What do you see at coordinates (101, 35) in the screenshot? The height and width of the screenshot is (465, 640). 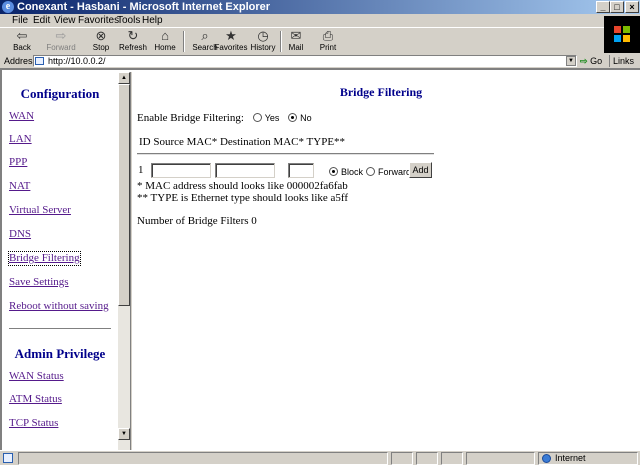 I see `stop-icon: ⊗` at bounding box center [101, 35].